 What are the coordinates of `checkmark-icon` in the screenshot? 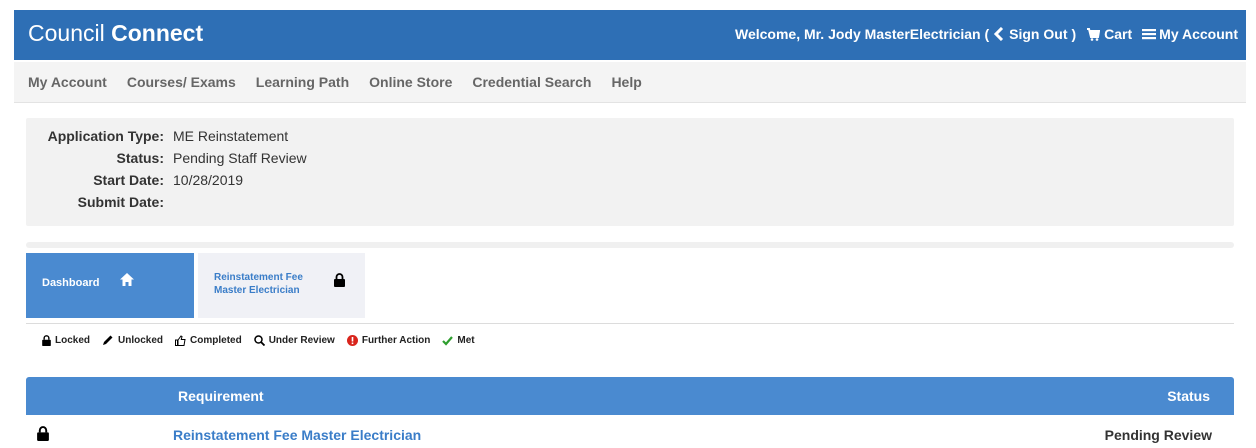 It's located at (448, 341).